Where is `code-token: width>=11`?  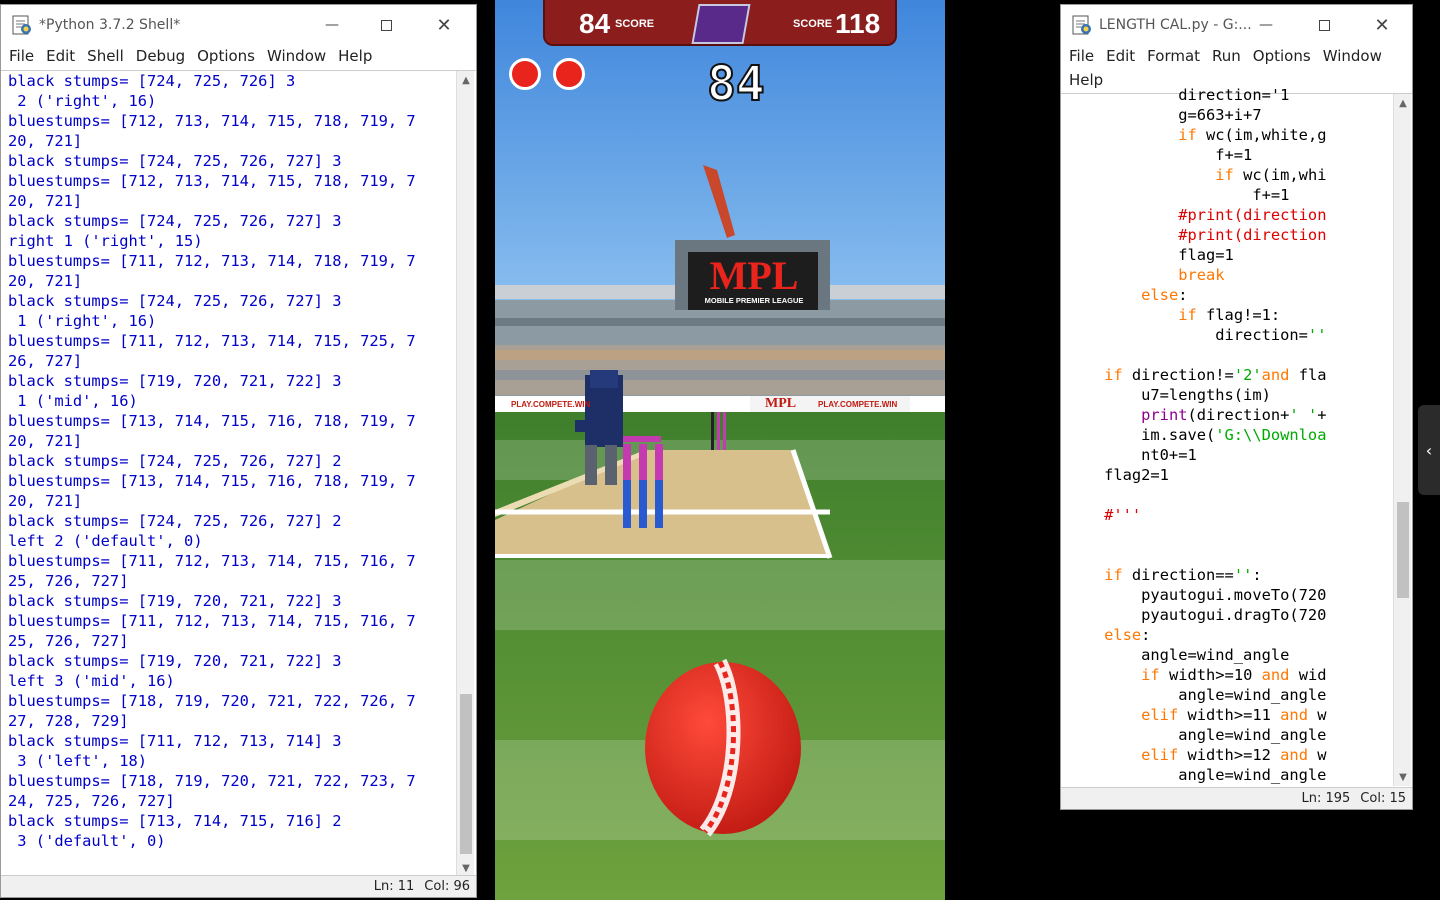
code-token: width>=11 is located at coordinates (1229, 715).